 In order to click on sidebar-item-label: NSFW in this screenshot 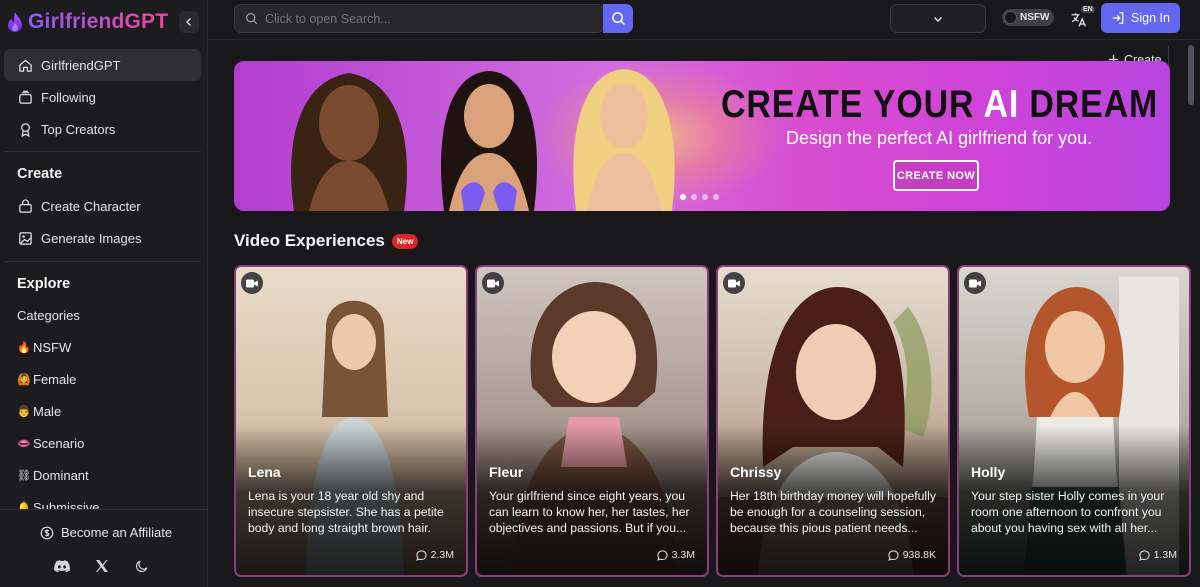, I will do `click(52, 347)`.